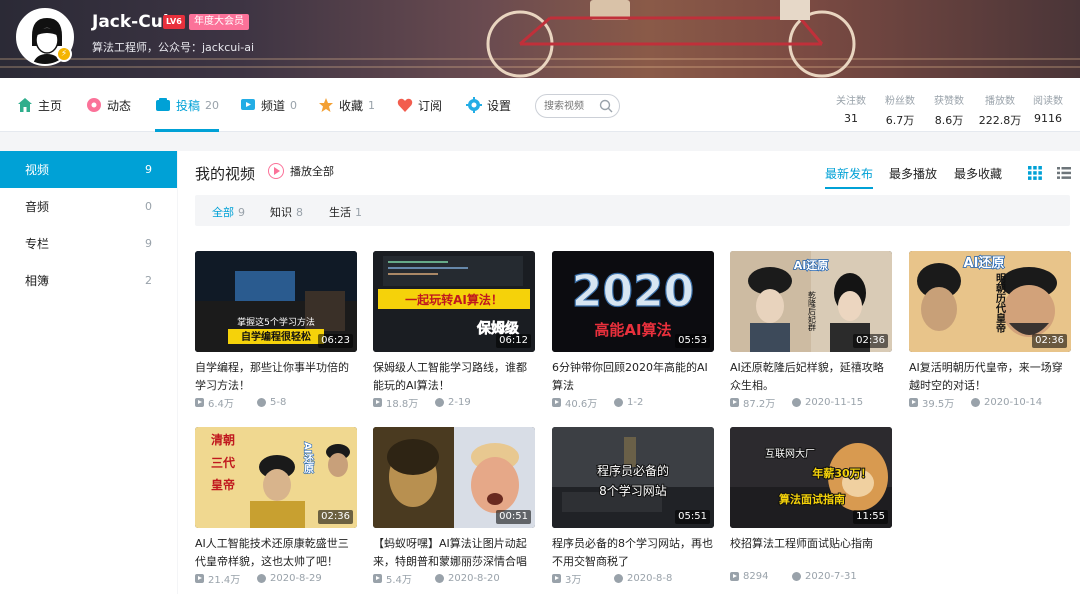  I want to click on filter-knowledge: 知识 8, so click(286, 212).